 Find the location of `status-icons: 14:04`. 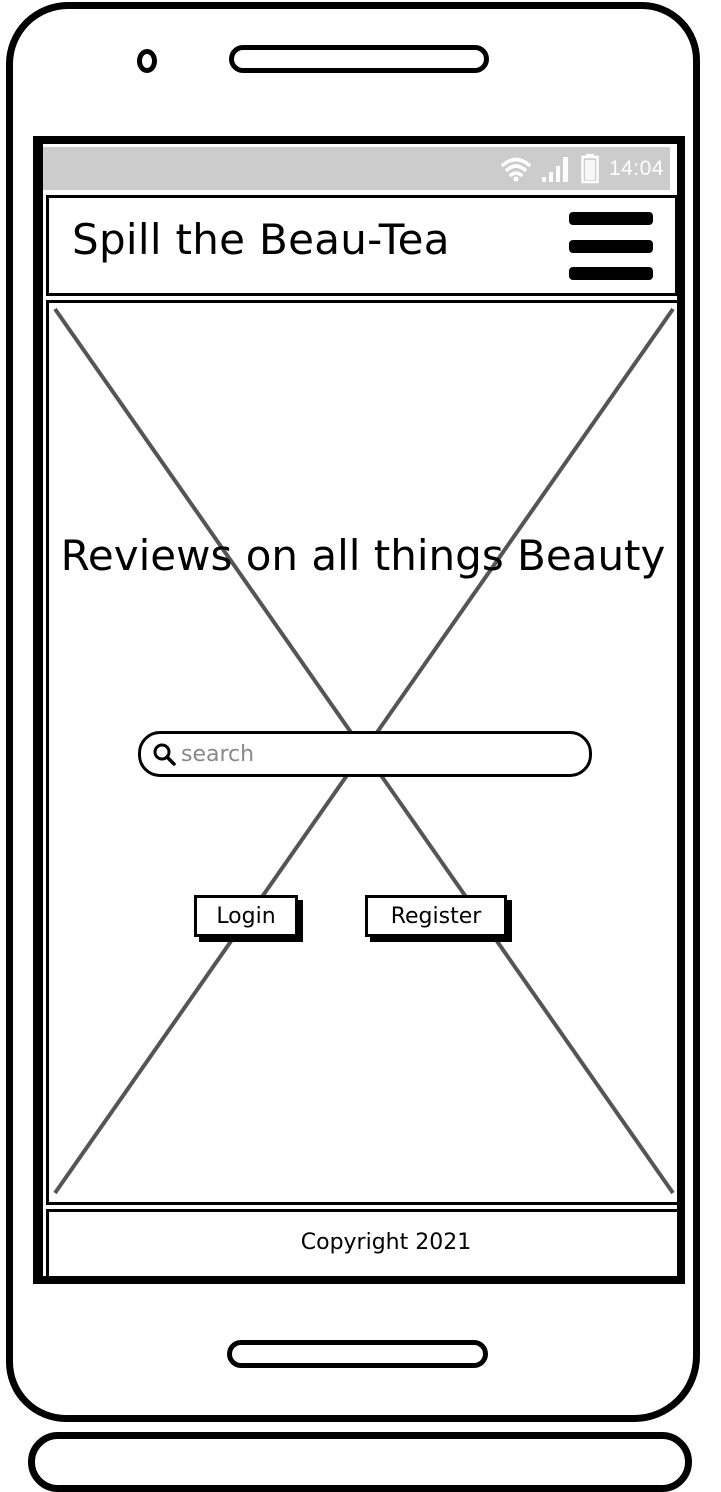

status-icons: 14:04 is located at coordinates (582, 168).